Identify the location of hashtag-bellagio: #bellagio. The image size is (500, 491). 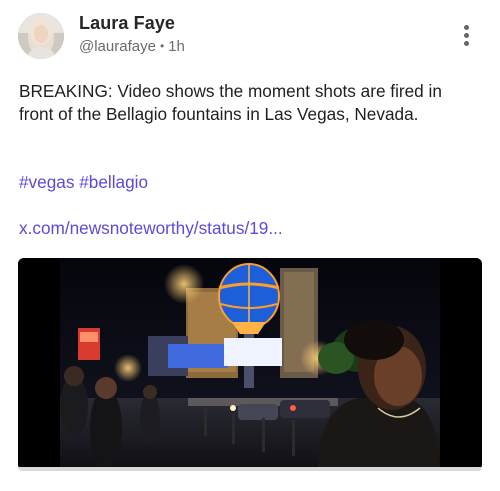
(113, 182).